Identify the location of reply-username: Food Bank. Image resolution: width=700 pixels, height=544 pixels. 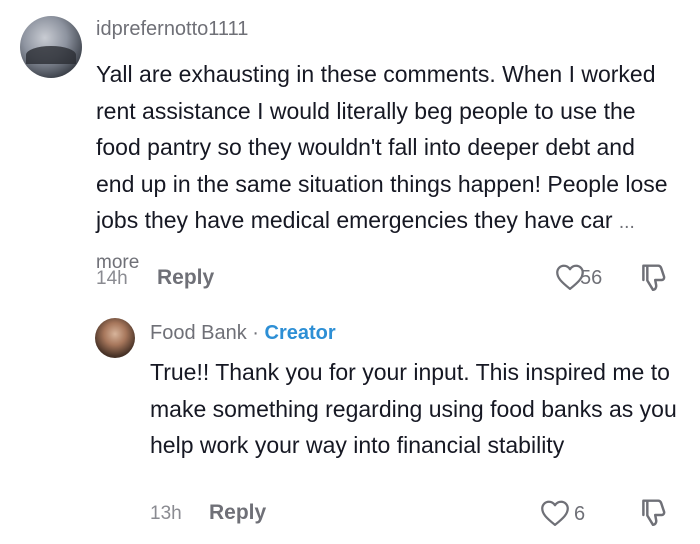
(198, 333).